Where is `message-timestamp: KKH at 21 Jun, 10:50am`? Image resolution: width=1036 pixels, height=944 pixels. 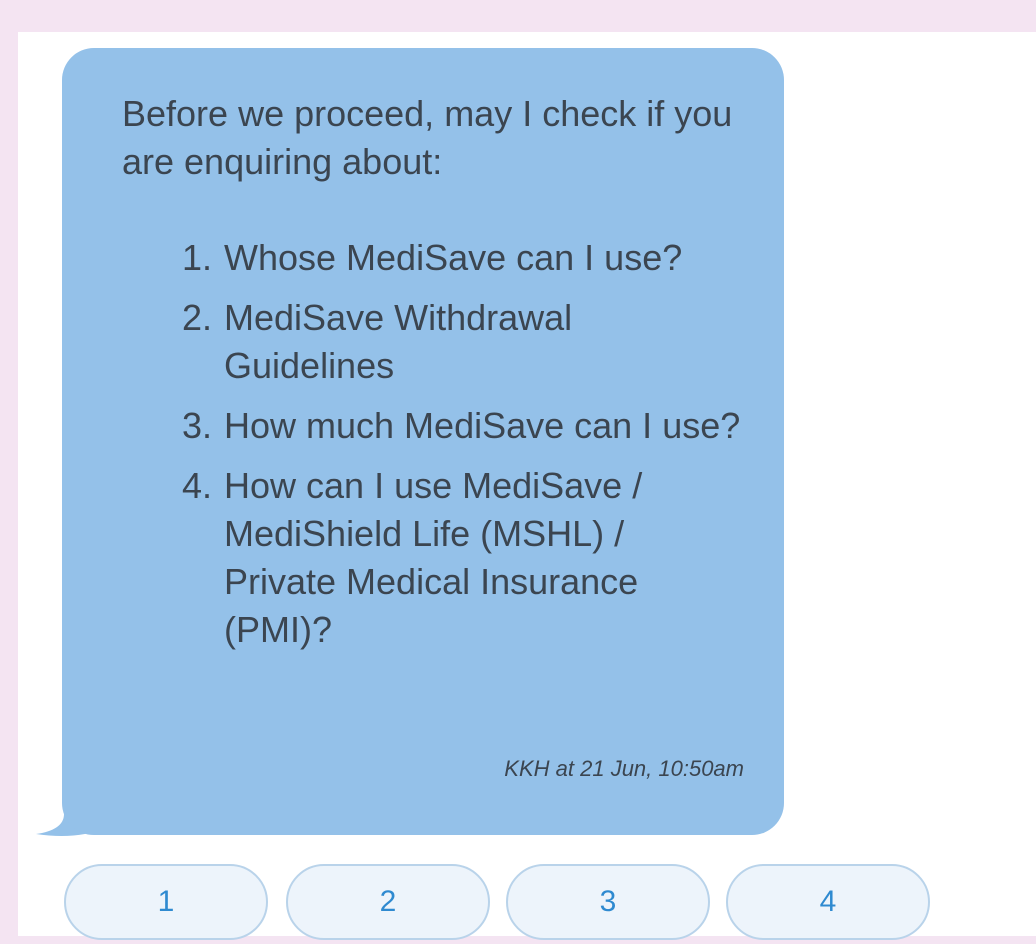
message-timestamp: KKH at 21 Jun, 10:50am is located at coordinates (624, 768).